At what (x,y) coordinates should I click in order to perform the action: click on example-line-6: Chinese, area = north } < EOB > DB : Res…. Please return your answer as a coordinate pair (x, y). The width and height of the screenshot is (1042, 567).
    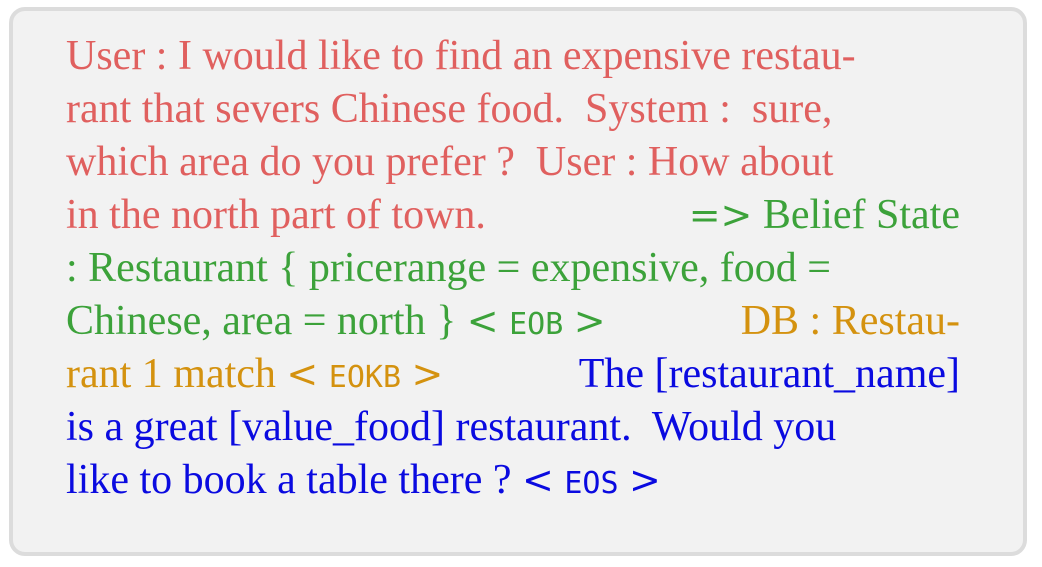
    Looking at the image, I should click on (513, 321).